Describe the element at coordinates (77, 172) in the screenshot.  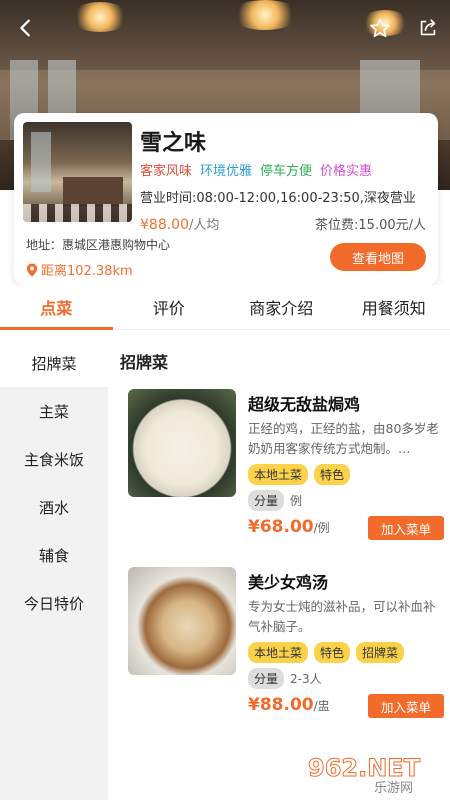
I see `restaurant-thumbnail` at that location.